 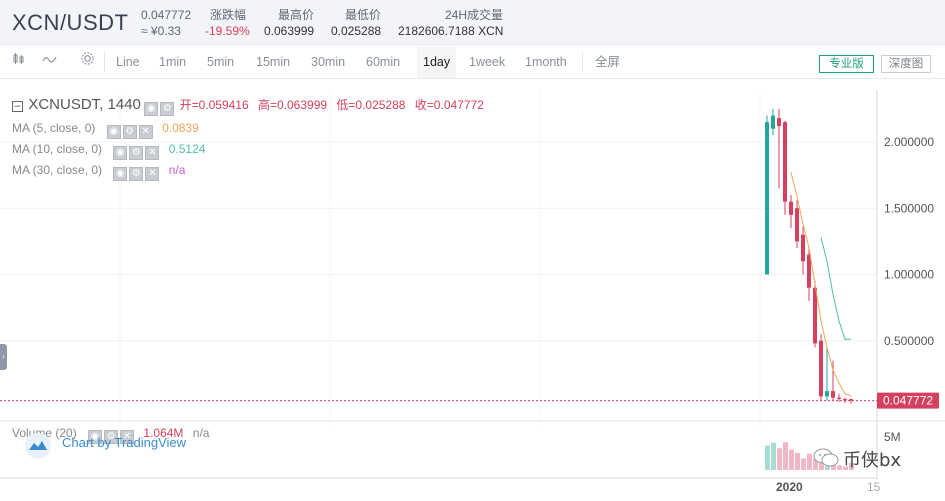 What do you see at coordinates (487, 62) in the screenshot?
I see `interval-1week: 1week` at bounding box center [487, 62].